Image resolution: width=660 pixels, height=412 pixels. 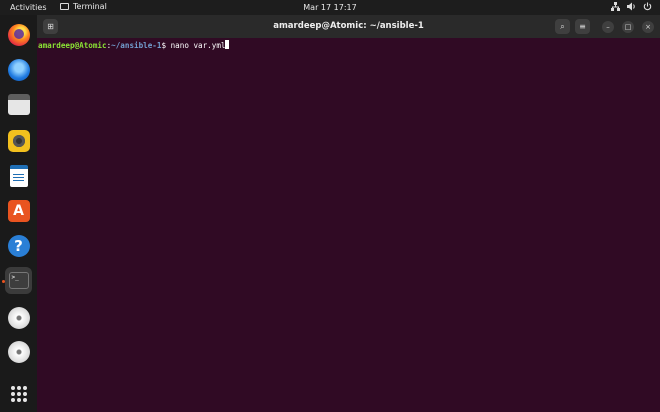 I want to click on dock-thunderbird, so click(x=18, y=69).